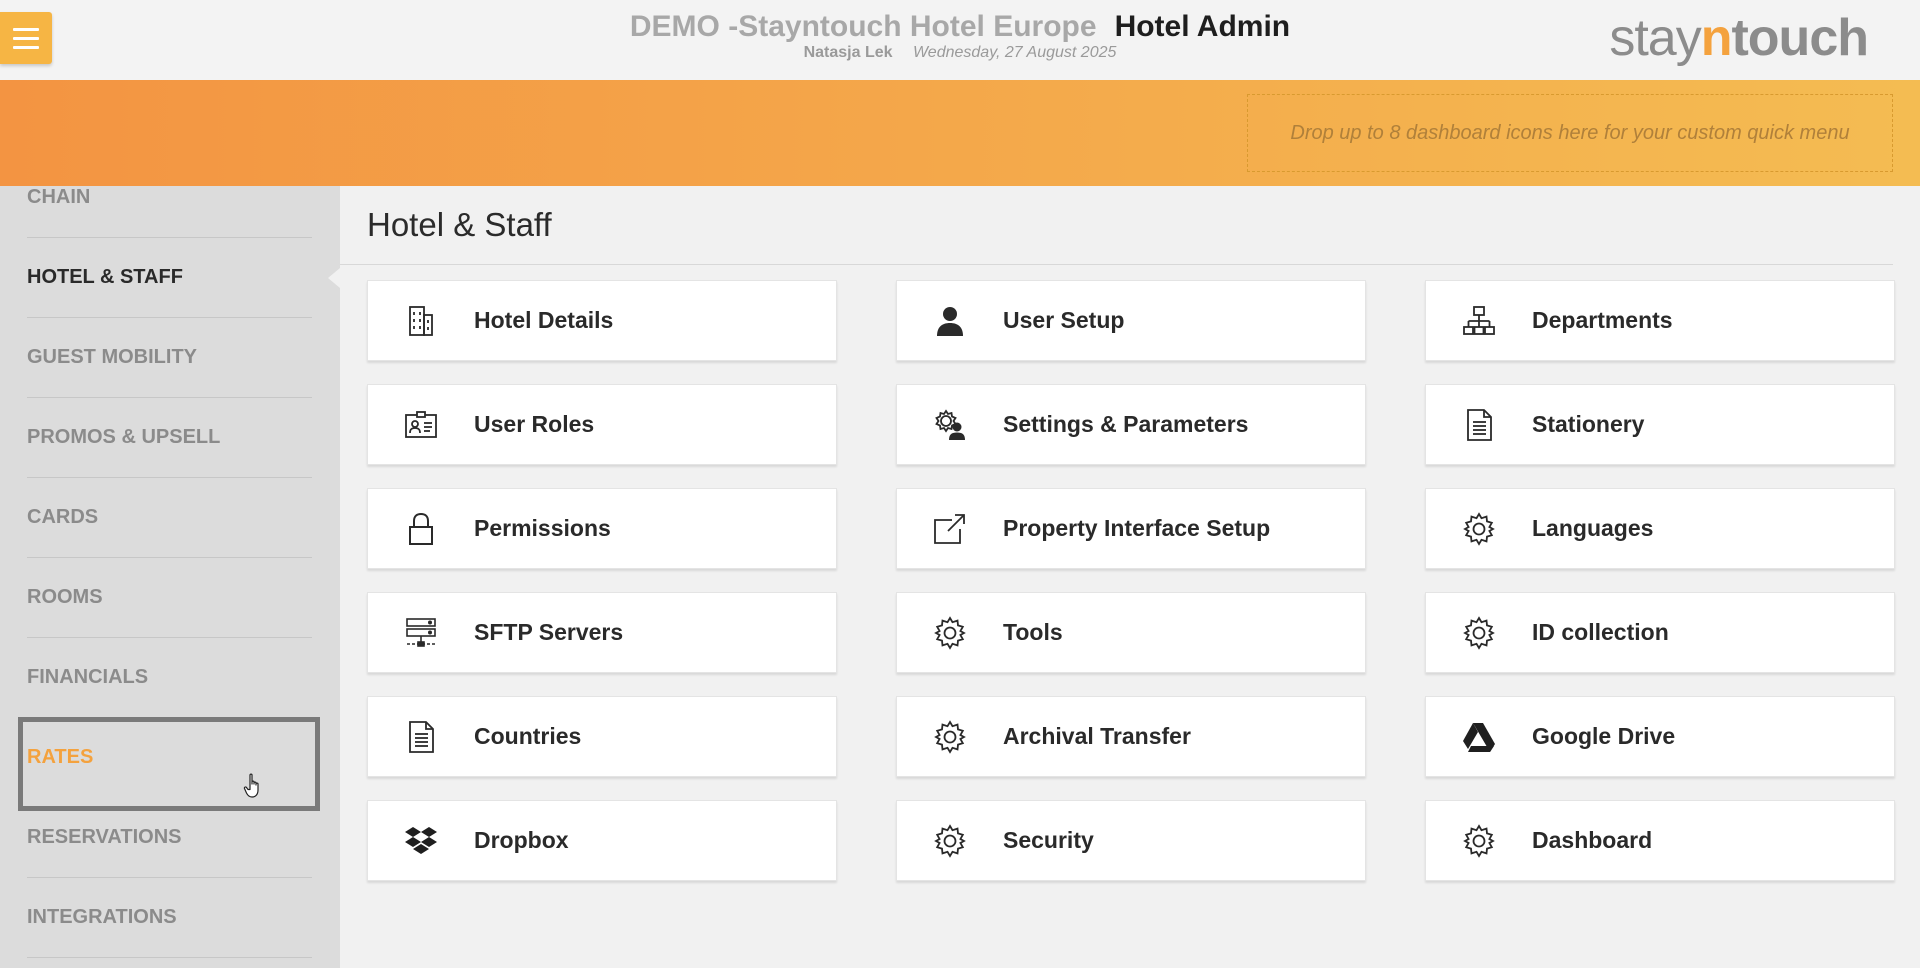 The image size is (1920, 968). I want to click on tile-google-drive: Google Drive, so click(1660, 736).